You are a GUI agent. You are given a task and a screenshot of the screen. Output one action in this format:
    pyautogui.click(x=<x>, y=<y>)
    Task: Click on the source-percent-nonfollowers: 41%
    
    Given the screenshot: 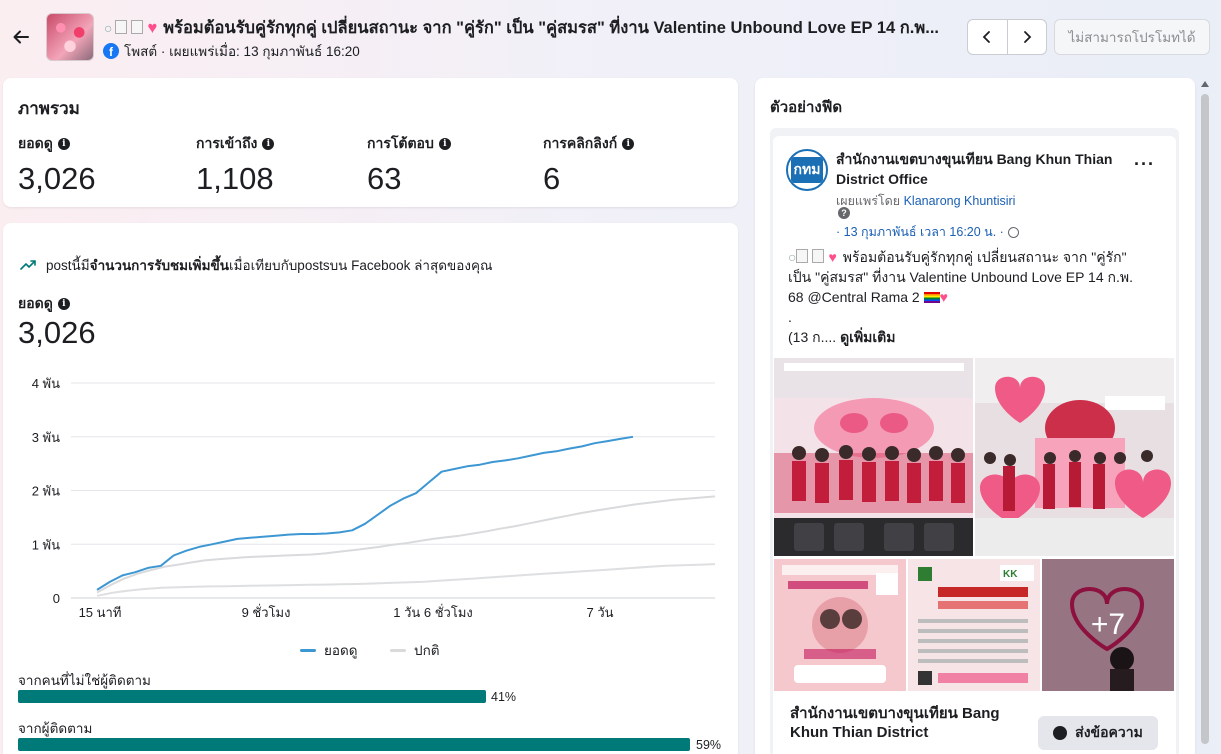 What is the action you would take?
    pyautogui.click(x=504, y=697)
    